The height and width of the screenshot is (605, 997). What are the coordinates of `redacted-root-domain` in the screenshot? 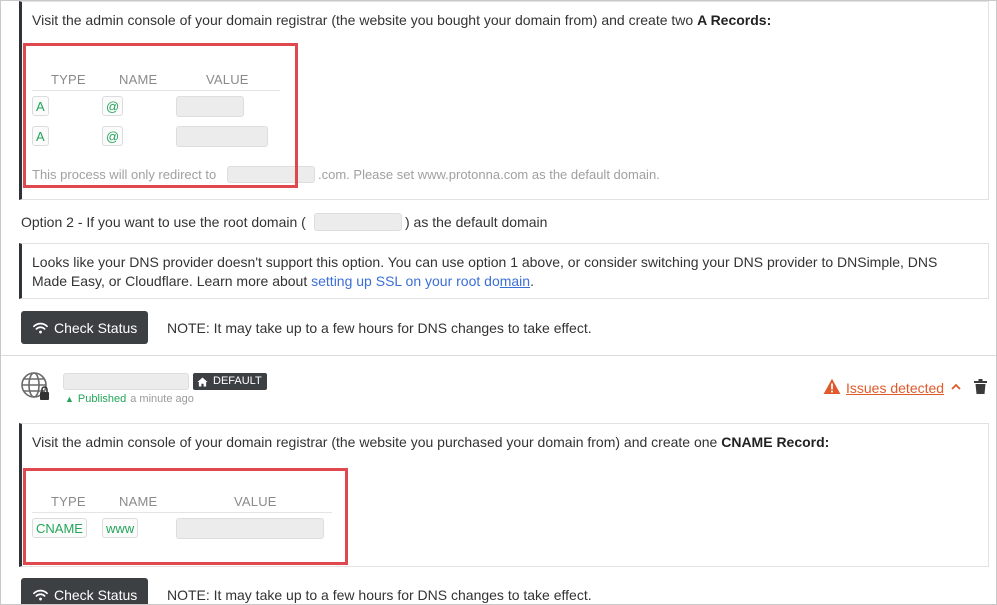 It's located at (358, 222).